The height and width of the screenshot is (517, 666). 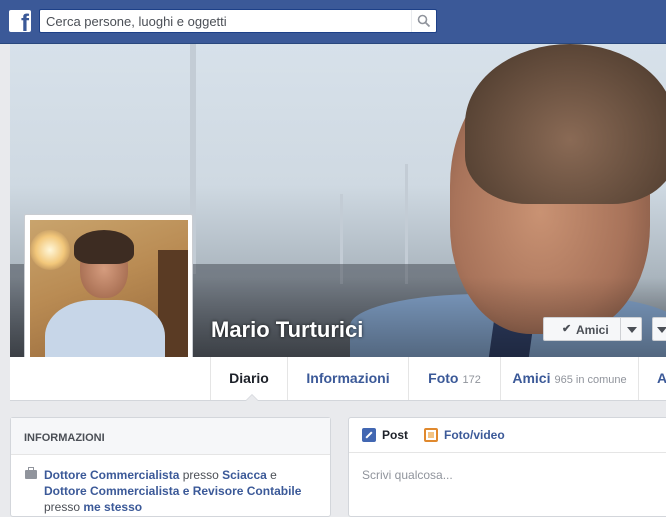 What do you see at coordinates (287, 330) in the screenshot?
I see `profile-name: Mario Turturici` at bounding box center [287, 330].